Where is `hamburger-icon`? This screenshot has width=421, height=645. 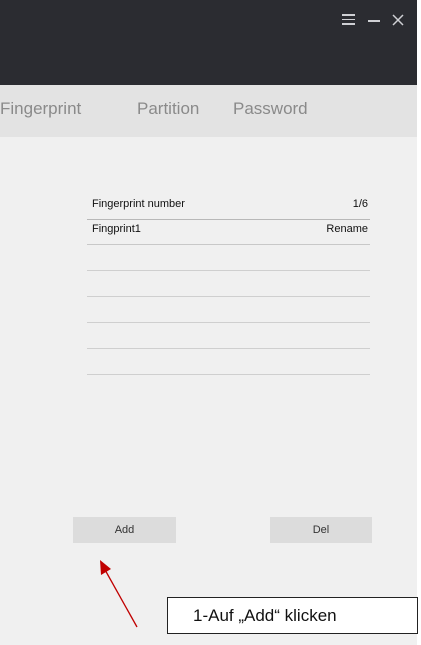 hamburger-icon is located at coordinates (348, 19).